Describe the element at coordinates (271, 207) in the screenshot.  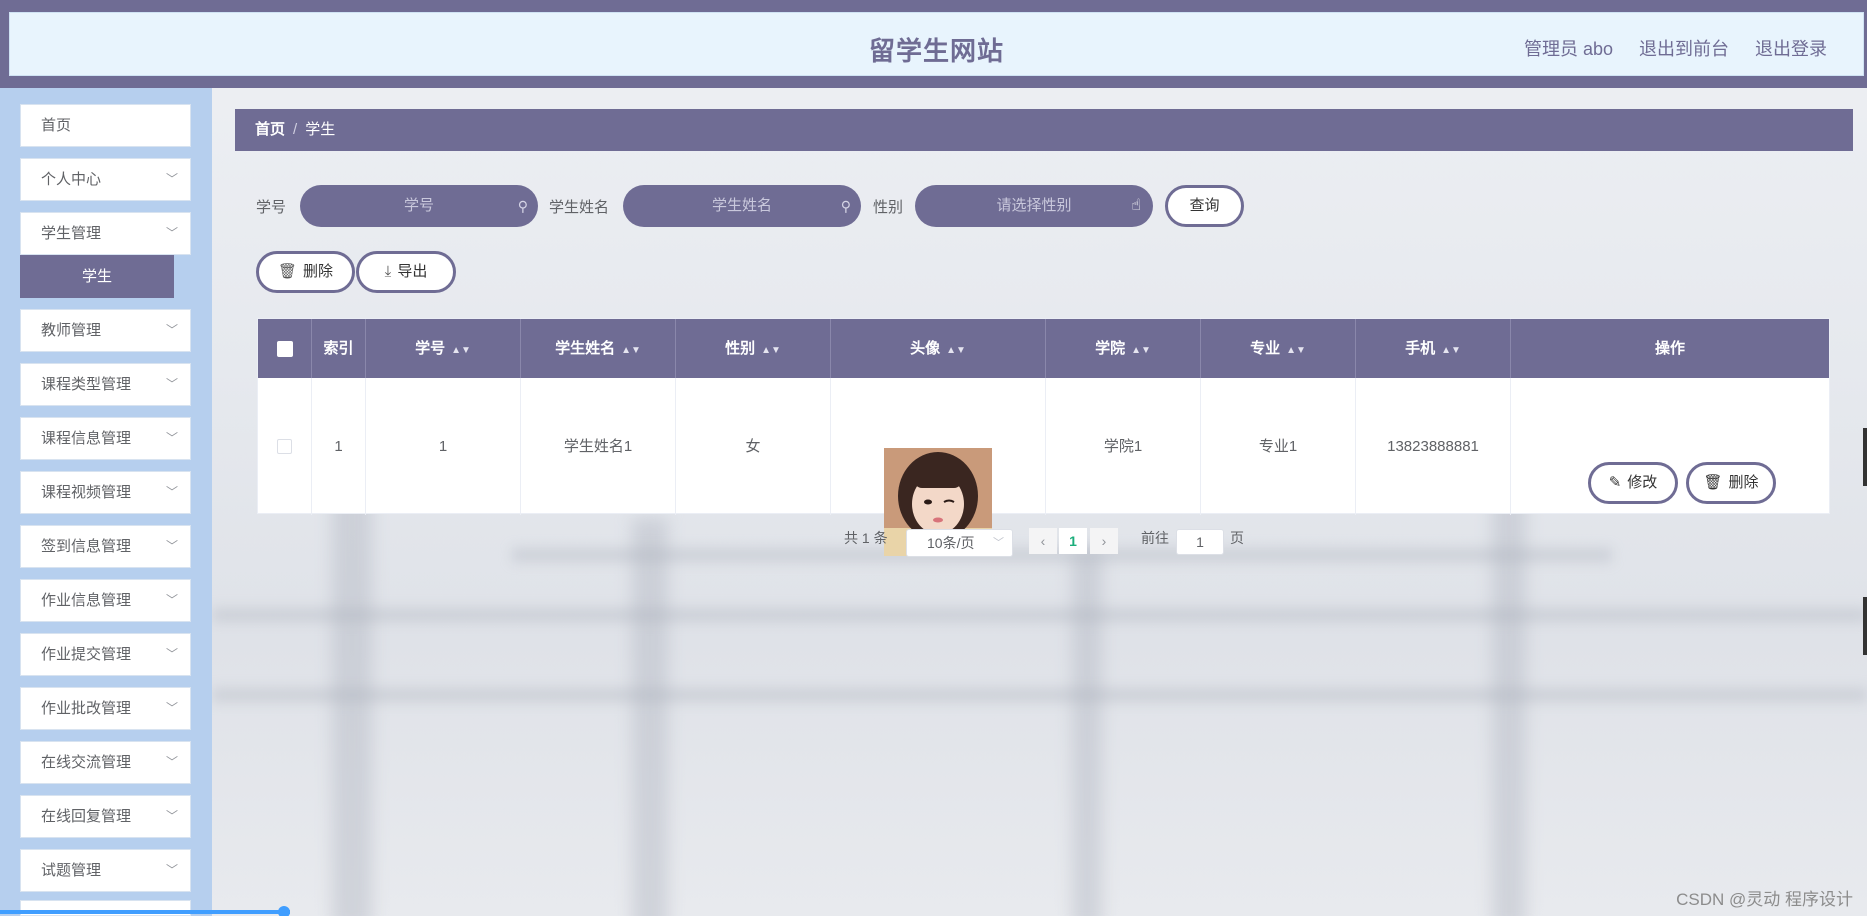
I see `xuehao-label: 学号` at that location.